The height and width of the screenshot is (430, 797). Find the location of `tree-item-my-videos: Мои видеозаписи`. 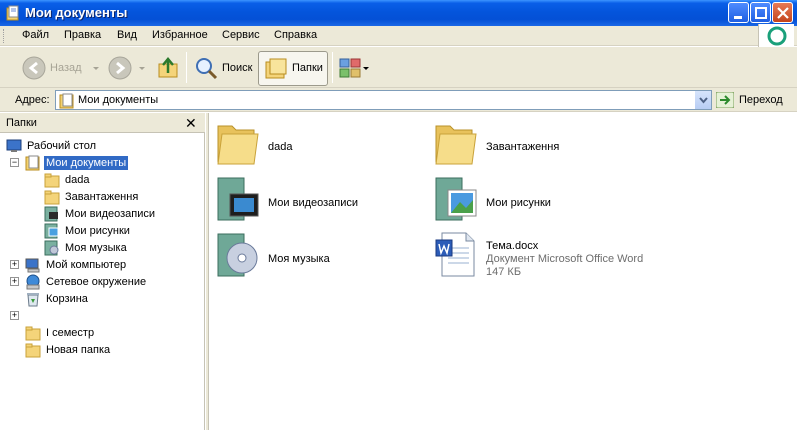

tree-item-my-videos: Мои видеозаписи is located at coordinates (100, 213).